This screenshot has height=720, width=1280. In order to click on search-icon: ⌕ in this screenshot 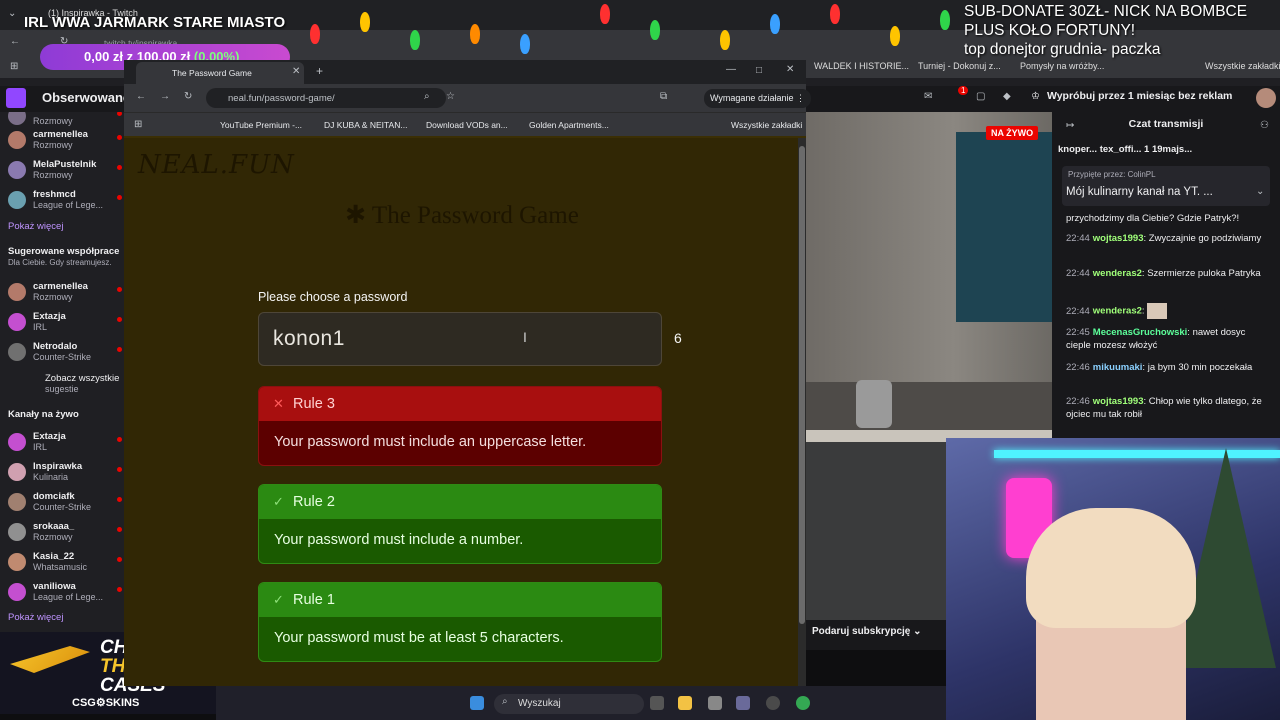, I will do `click(505, 701)`.